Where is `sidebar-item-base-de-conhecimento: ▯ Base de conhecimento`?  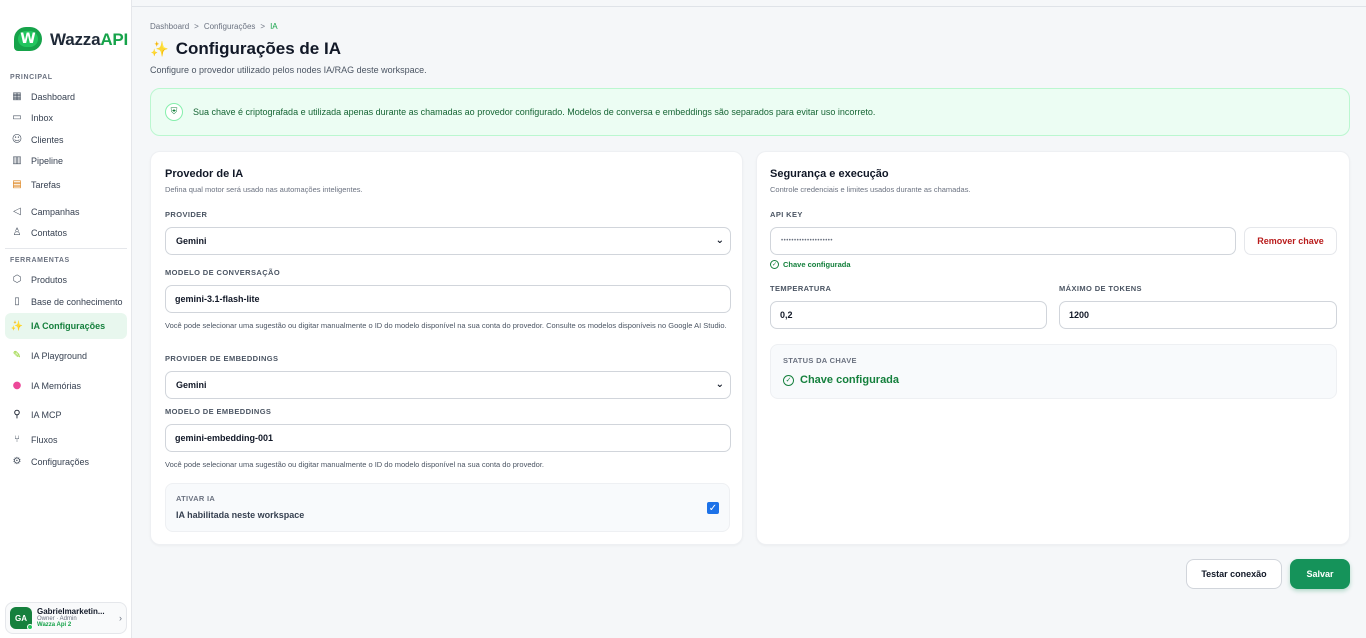
sidebar-item-base-de-conhecimento: ▯ Base de conhecimento is located at coordinates (66, 301).